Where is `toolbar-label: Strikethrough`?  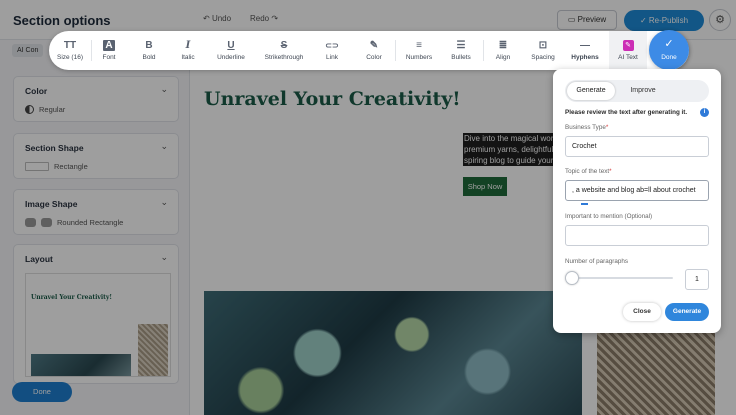
toolbar-label: Strikethrough is located at coordinates (284, 57).